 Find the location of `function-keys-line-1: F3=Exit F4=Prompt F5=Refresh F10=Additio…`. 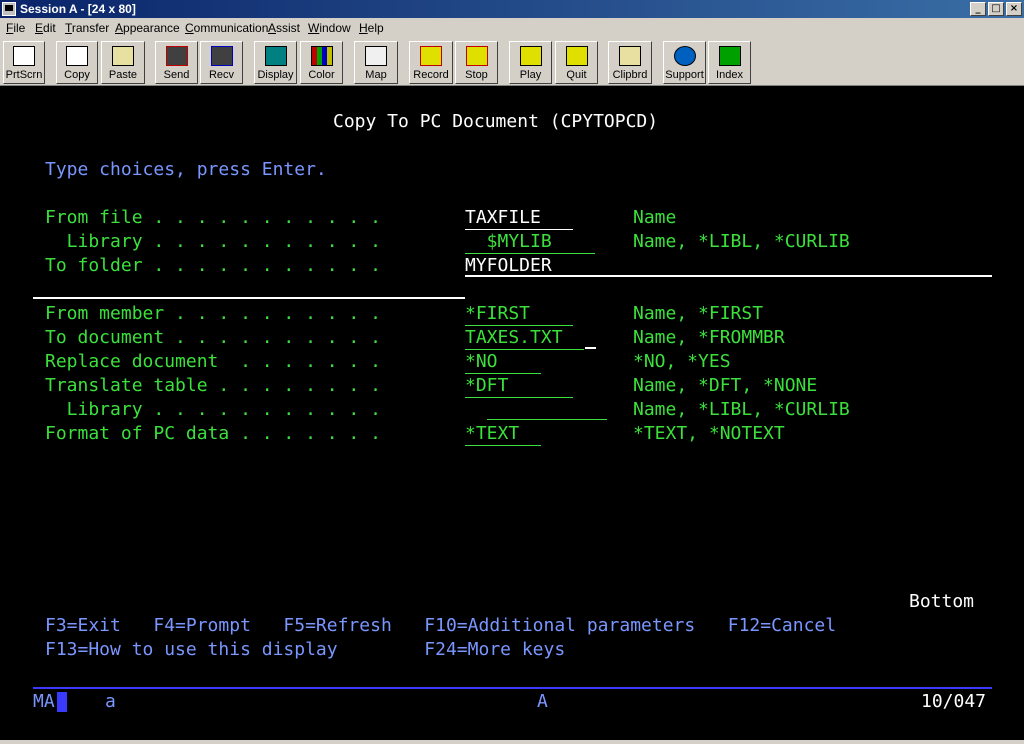

function-keys-line-1: F3=Exit F4=Prompt F5=Refresh F10=Additio… is located at coordinates (441, 625).